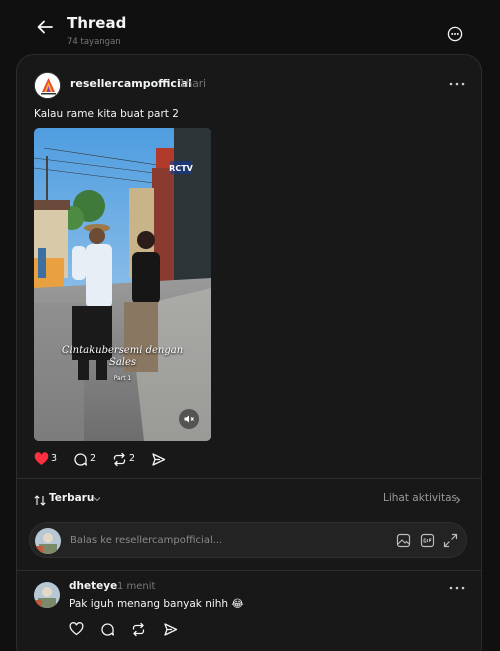 This screenshot has width=500, height=651. What do you see at coordinates (403, 540) in the screenshot?
I see `image-icon` at bounding box center [403, 540].